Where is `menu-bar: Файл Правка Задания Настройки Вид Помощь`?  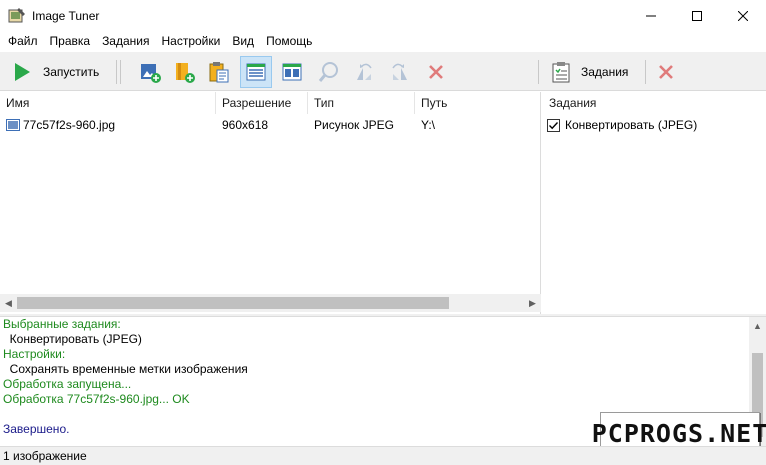
menu-bar: Файл Правка Задания Настройки Вид Помощь is located at coordinates (383, 41).